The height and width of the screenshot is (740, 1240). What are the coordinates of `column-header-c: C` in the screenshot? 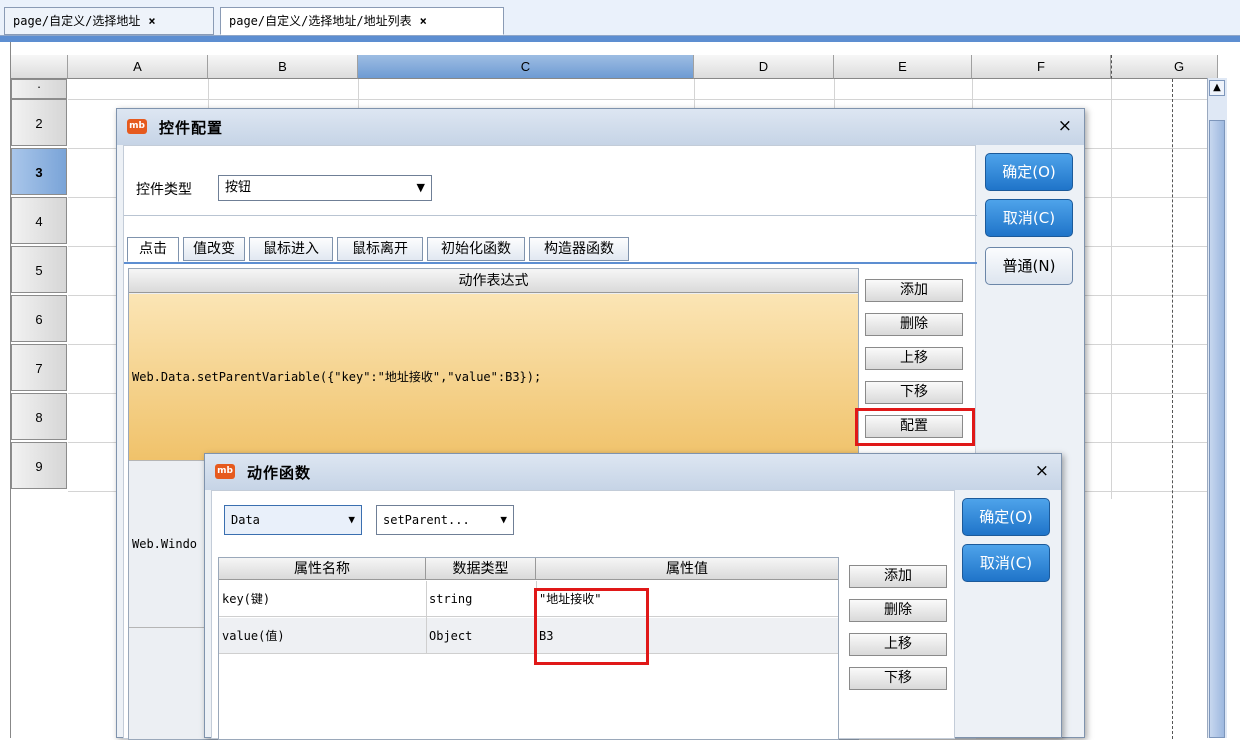 It's located at (526, 67).